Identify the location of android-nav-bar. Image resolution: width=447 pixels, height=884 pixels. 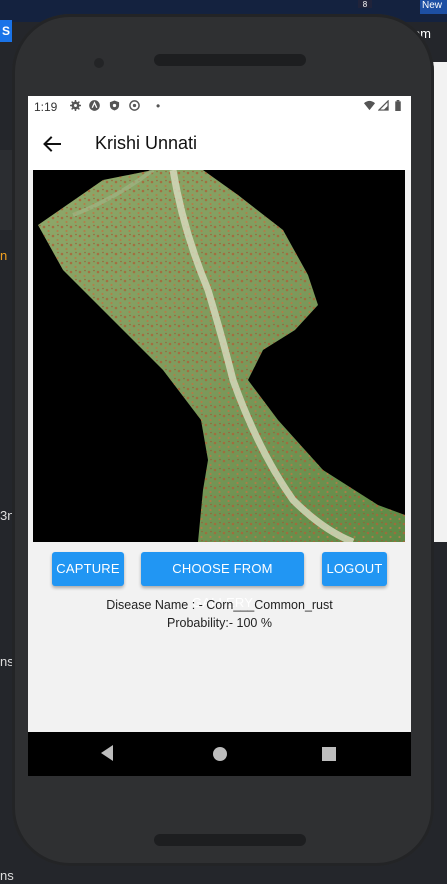
(219, 754).